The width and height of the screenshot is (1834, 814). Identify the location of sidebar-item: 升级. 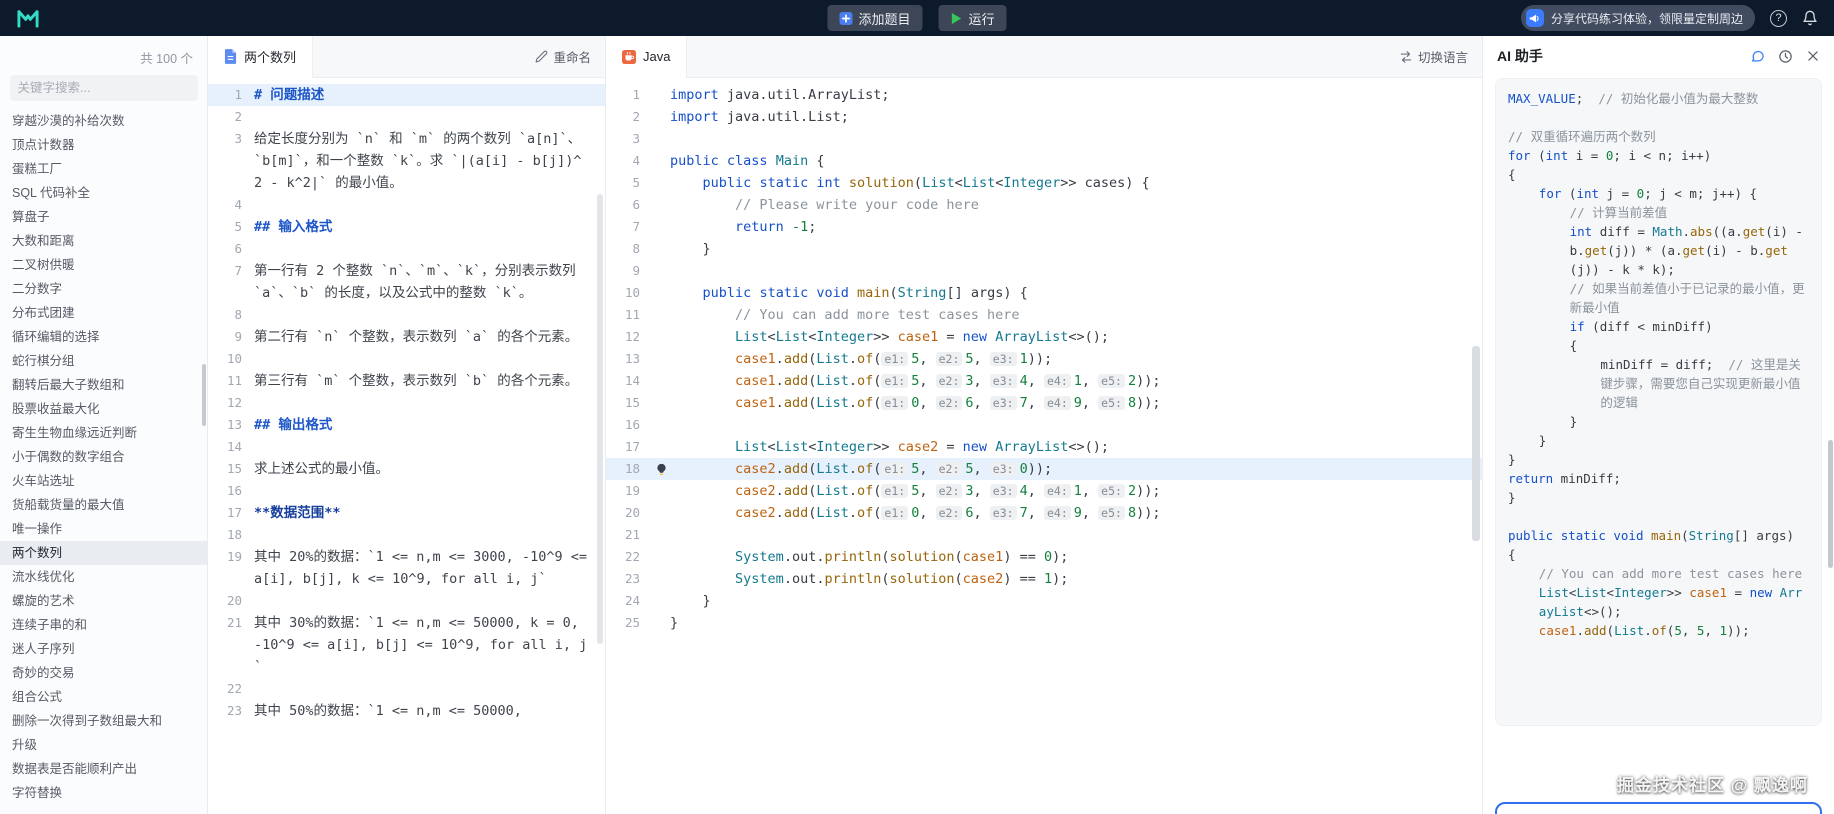
(103, 745).